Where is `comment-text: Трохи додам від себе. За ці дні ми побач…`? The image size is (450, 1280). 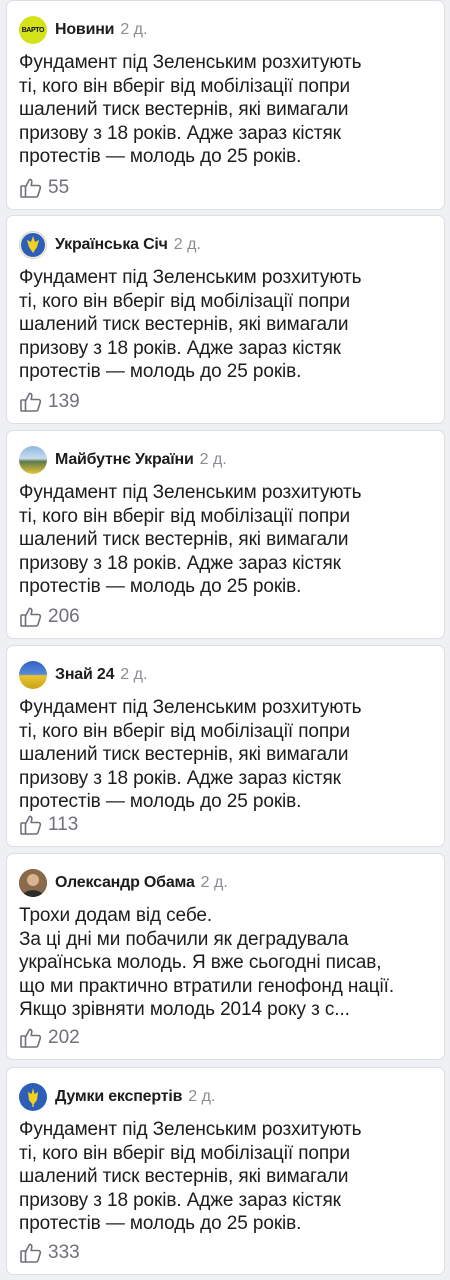 comment-text: Трохи додам від себе. За ці дні ми побач… is located at coordinates (207, 962).